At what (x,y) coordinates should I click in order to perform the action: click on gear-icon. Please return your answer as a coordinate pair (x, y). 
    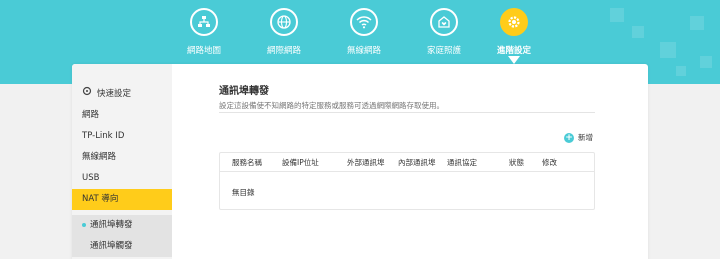
    Looking at the image, I should click on (514, 22).